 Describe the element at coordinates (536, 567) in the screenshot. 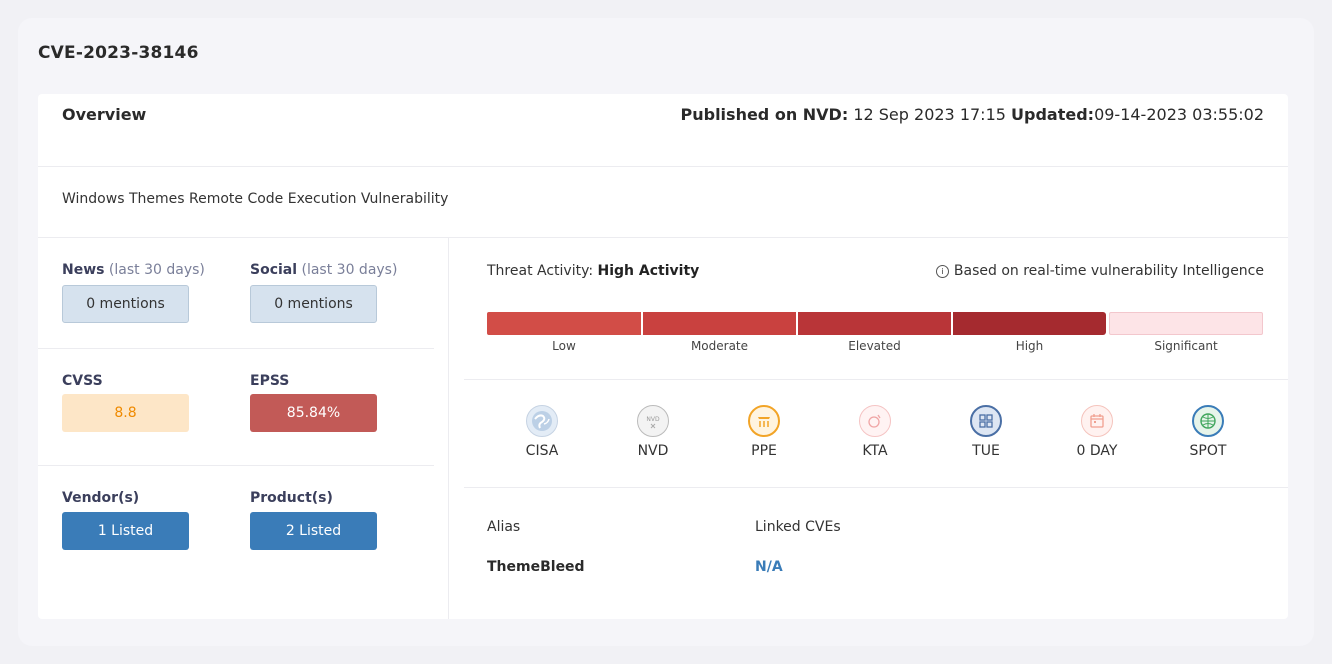

I see `alias-value: ThemeBleed` at that location.